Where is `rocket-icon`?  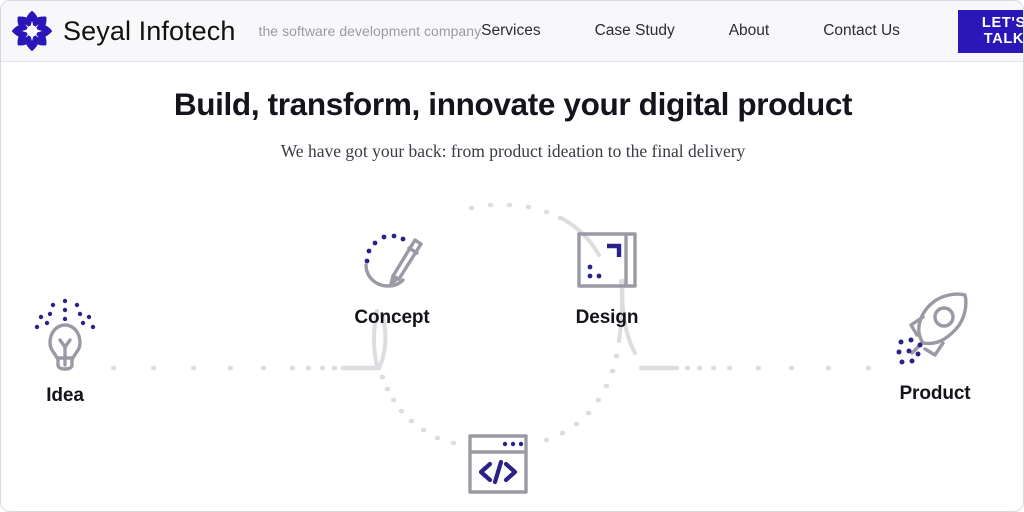
rocket-icon is located at coordinates (932, 328).